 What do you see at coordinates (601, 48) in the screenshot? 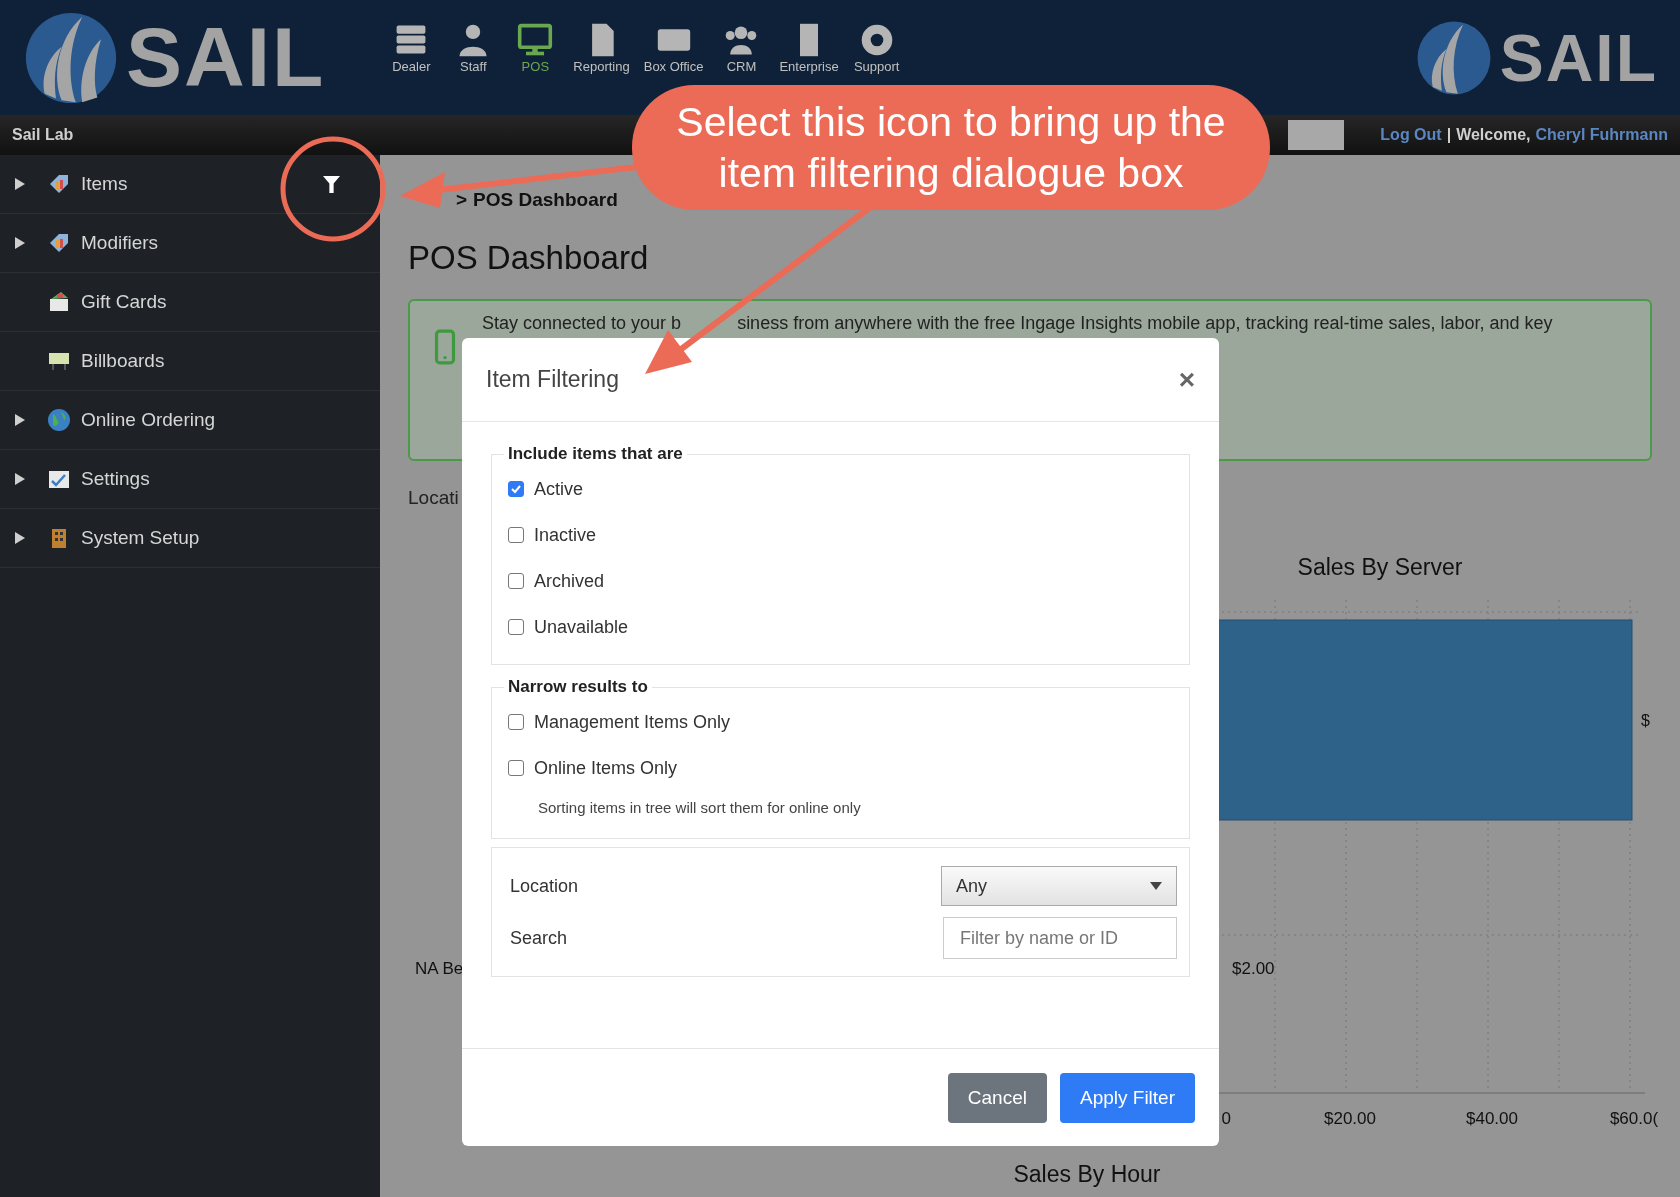
I see `nav-tab: Reporting` at bounding box center [601, 48].